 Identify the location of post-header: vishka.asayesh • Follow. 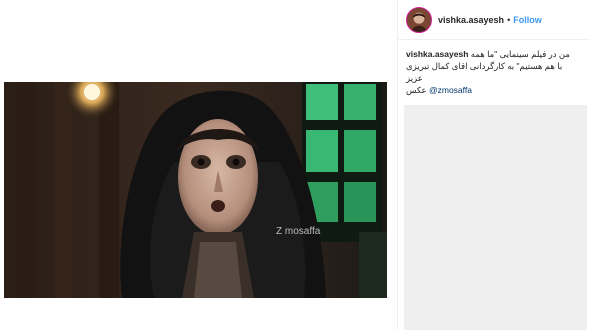
(494, 20).